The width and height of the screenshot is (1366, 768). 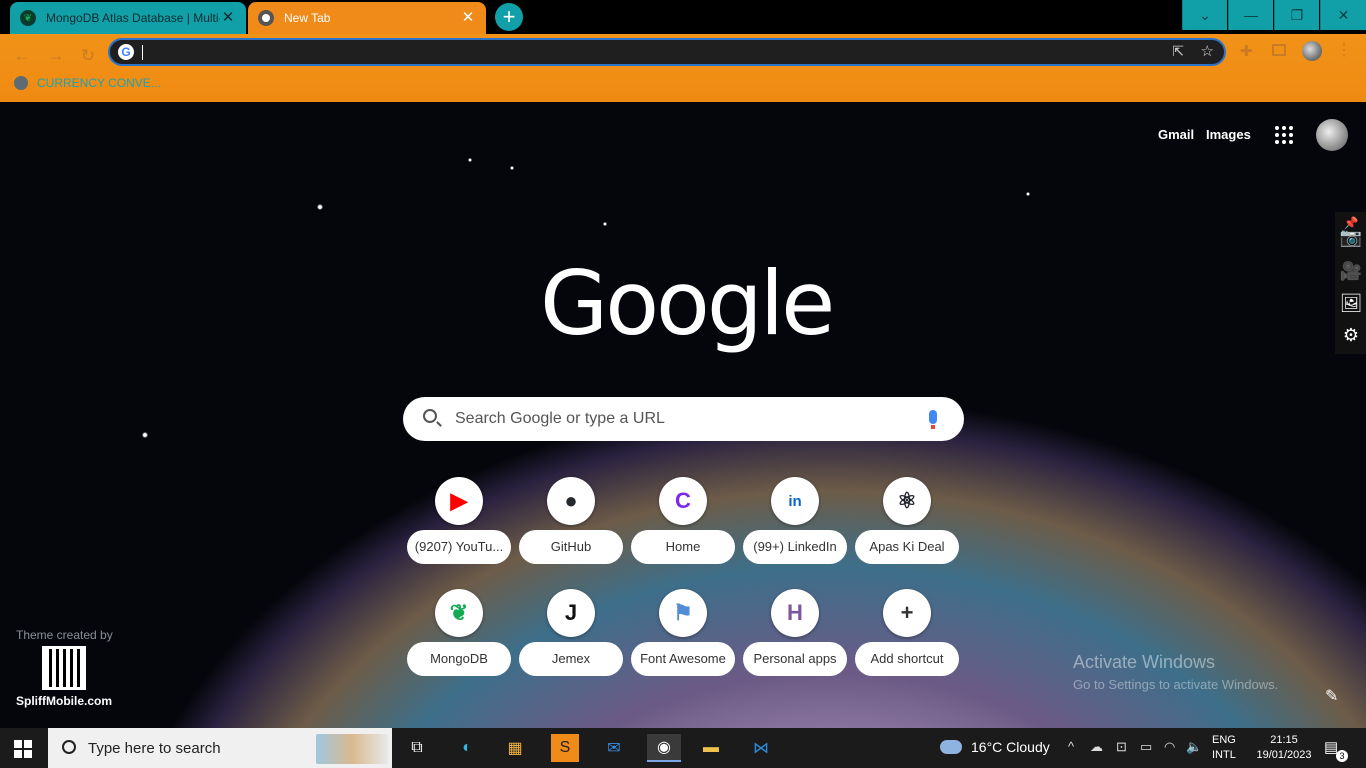 What do you see at coordinates (795, 613) in the screenshot?
I see `heroku-icon: H` at bounding box center [795, 613].